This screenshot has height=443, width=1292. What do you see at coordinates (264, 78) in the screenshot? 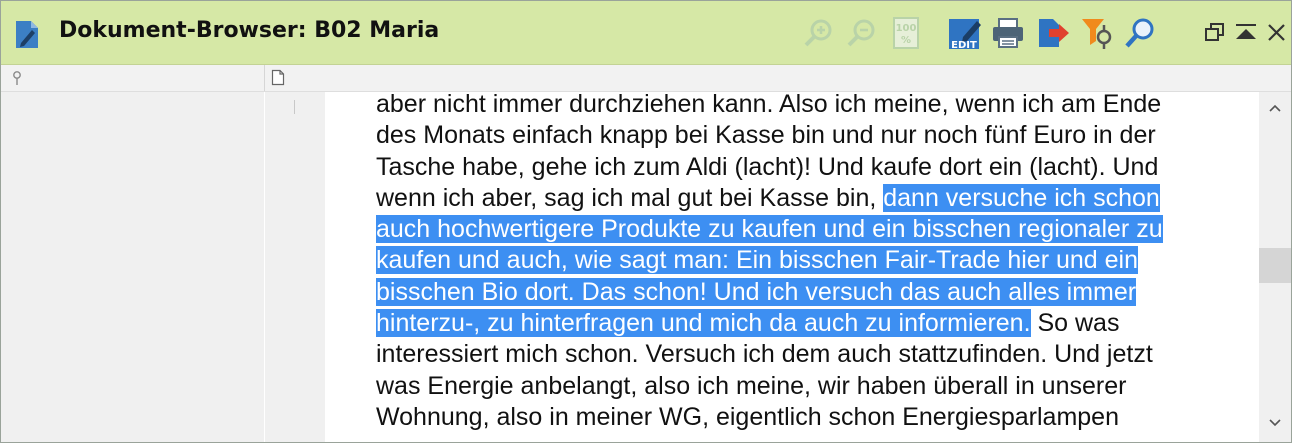
I see `column-separator` at bounding box center [264, 78].